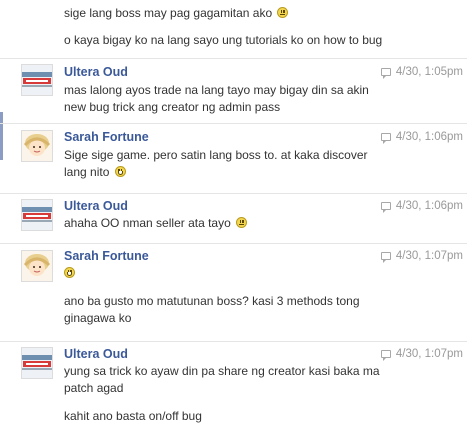 This screenshot has height=439, width=467. What do you see at coordinates (172, 107) in the screenshot?
I see `message-line: new bug trick ang creator ng admin pass` at bounding box center [172, 107].